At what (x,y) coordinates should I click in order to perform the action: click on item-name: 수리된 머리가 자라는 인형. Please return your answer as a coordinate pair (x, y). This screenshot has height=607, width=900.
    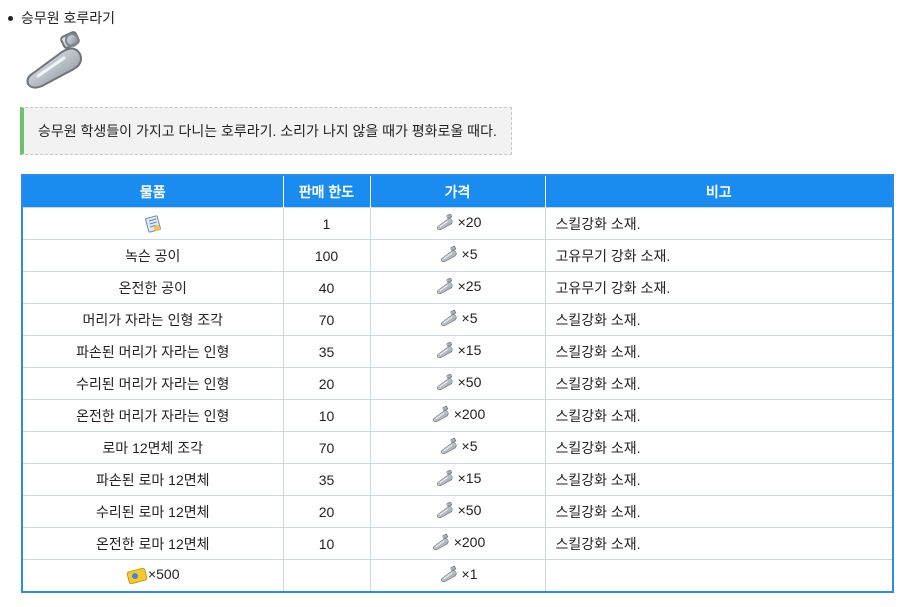
    Looking at the image, I should click on (153, 383).